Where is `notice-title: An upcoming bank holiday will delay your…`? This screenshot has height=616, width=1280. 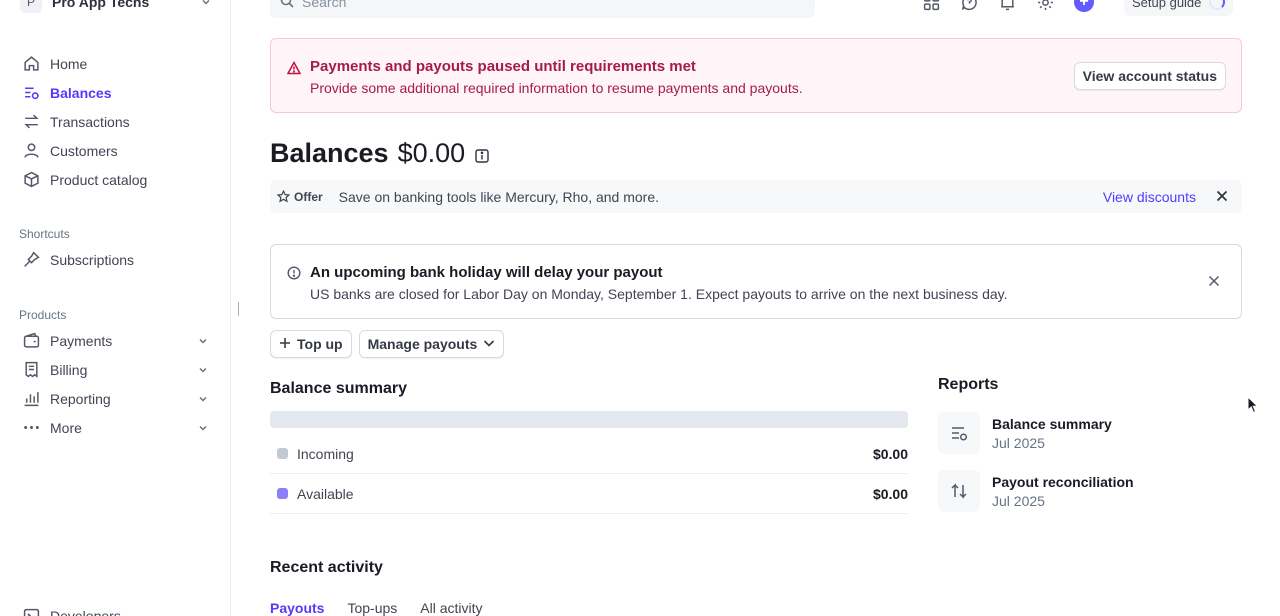 notice-title: An upcoming bank holiday will delay your… is located at coordinates (486, 272).